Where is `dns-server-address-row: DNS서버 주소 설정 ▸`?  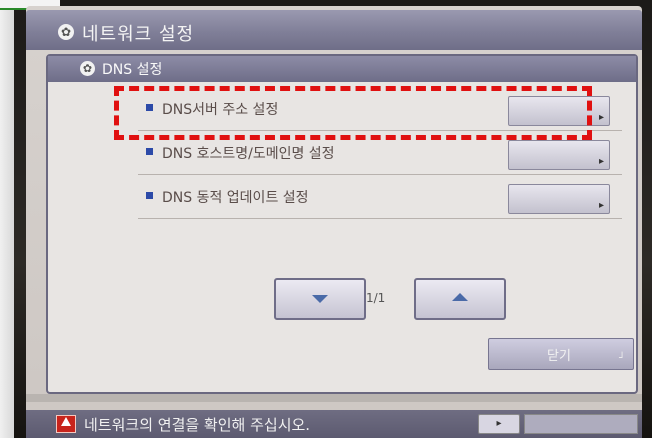
dns-server-address-row: DNS서버 주소 설정 ▸ is located at coordinates (380, 110).